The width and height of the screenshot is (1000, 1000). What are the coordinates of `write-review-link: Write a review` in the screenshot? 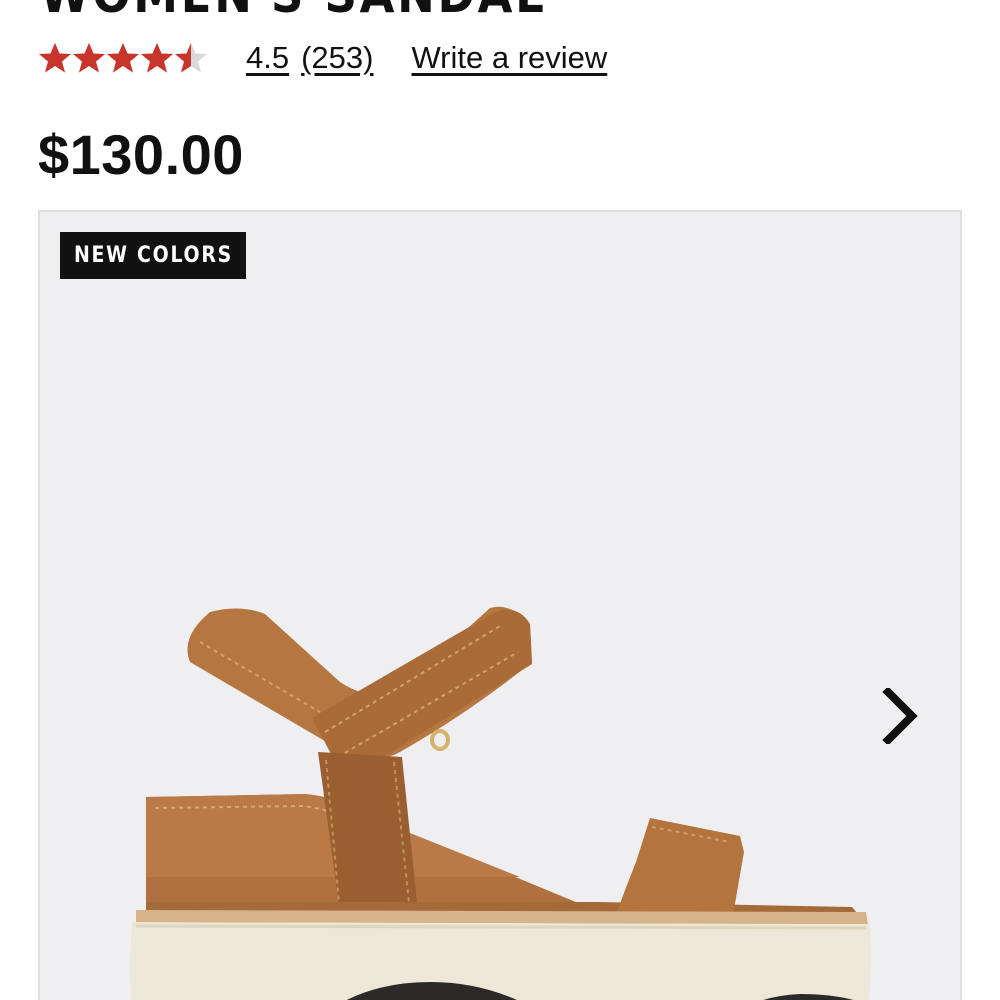 It's located at (509, 58).